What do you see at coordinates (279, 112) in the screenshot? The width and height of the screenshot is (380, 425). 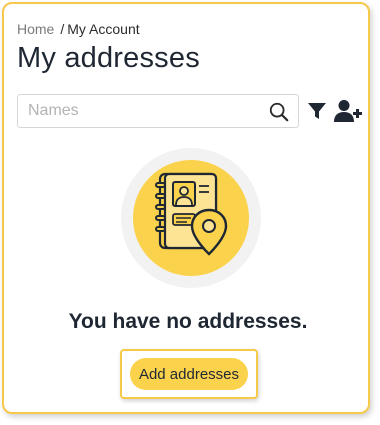 I see `search-icon` at bounding box center [279, 112].